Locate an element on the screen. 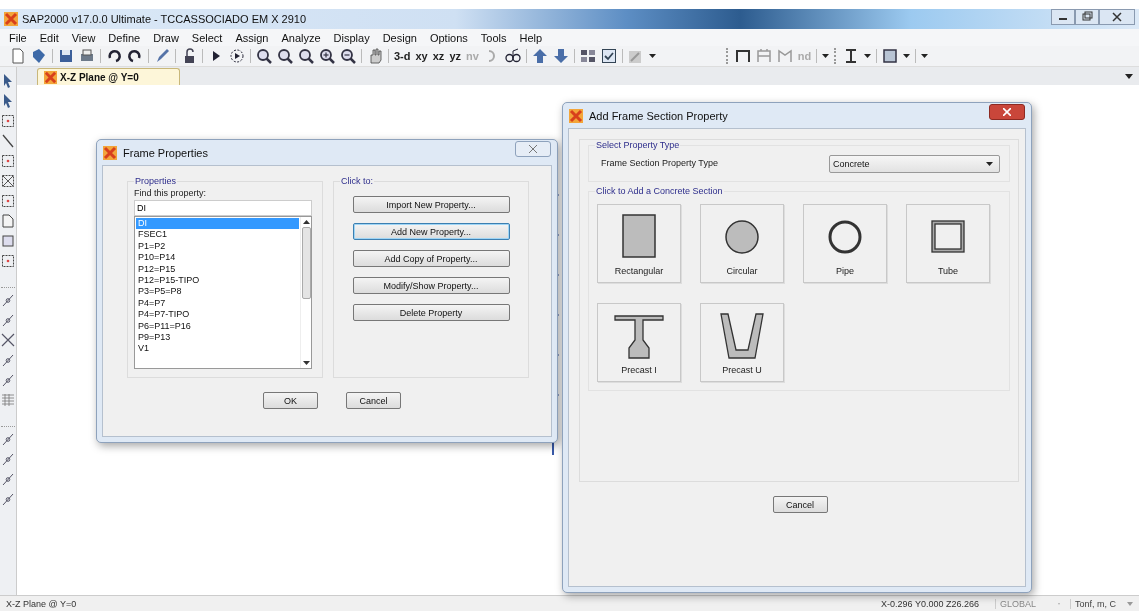  toolbar-page-icon is located at coordinates (18, 56).